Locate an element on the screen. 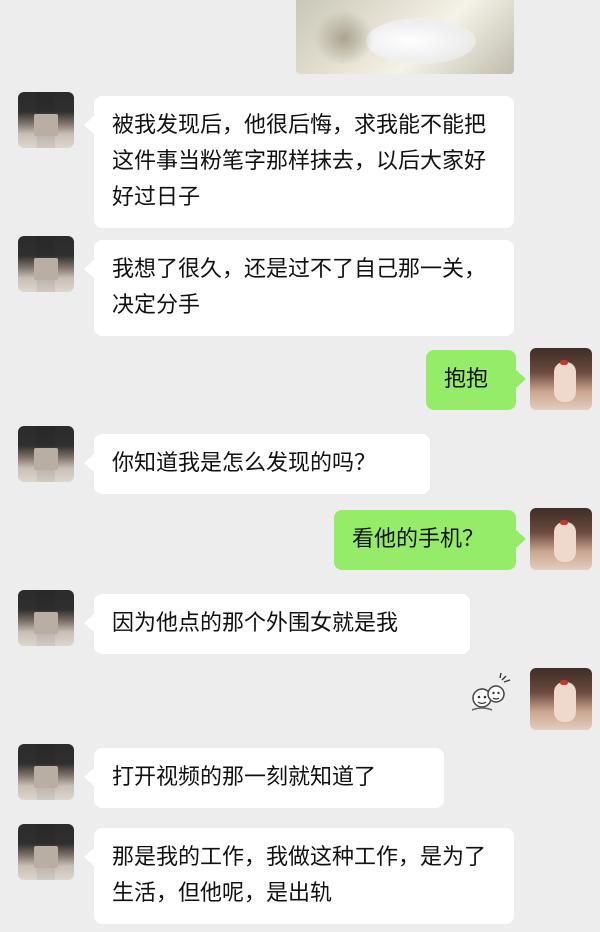  message-bubble-right: 看他的手机？ is located at coordinates (430, 540).